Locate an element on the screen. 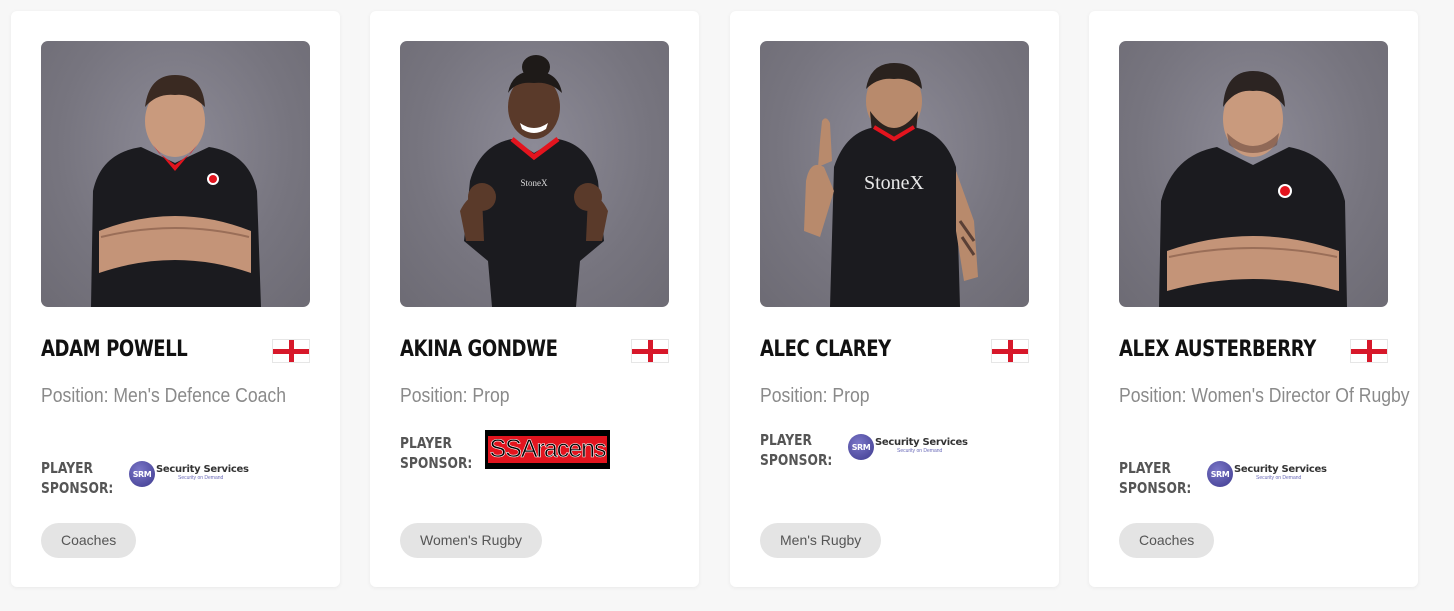 Image resolution: width=1454 pixels, height=611 pixels. ssaracens-logo: SSAracens is located at coordinates (547, 449).